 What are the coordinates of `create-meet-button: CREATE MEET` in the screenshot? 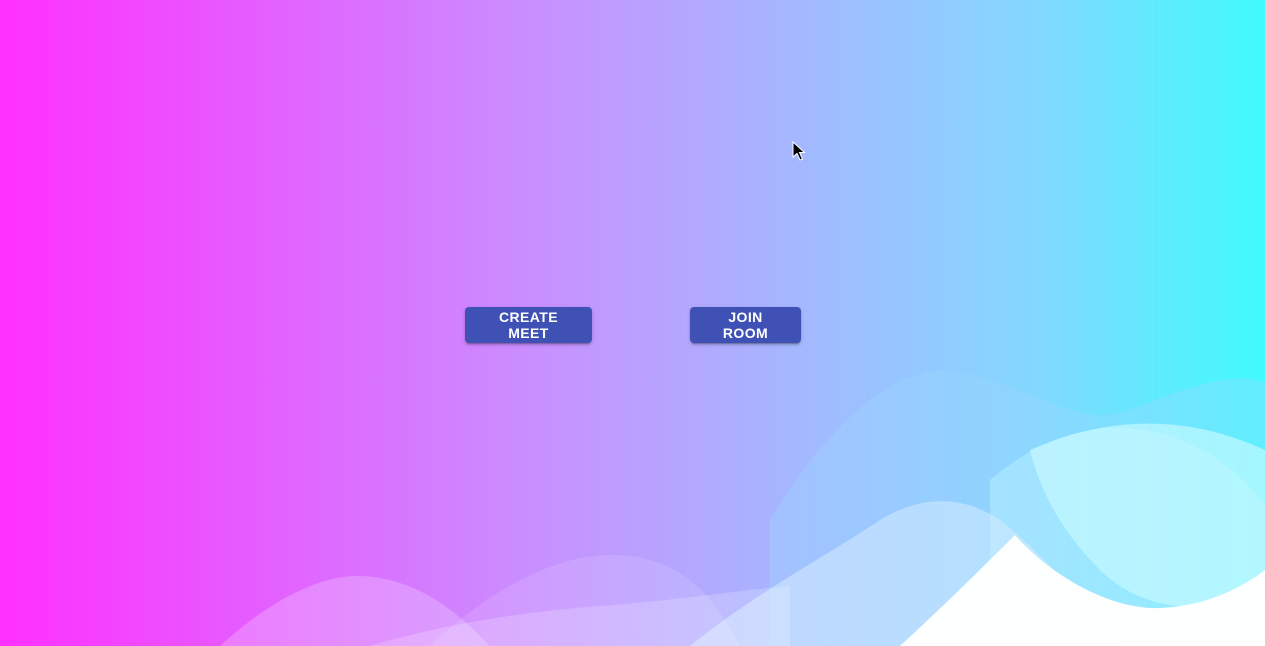 It's located at (528, 325).